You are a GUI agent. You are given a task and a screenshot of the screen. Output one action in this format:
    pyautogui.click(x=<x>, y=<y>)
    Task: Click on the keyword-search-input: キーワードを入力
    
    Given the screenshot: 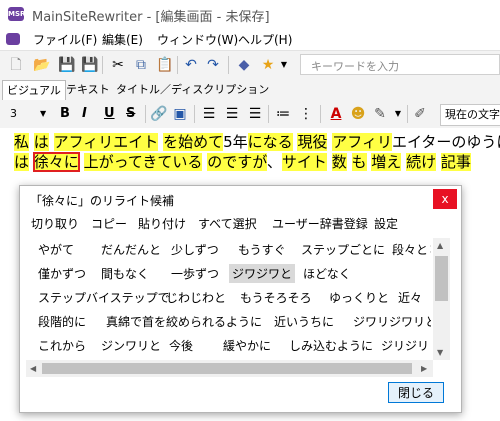 What is the action you would take?
    pyautogui.click(x=400, y=64)
    